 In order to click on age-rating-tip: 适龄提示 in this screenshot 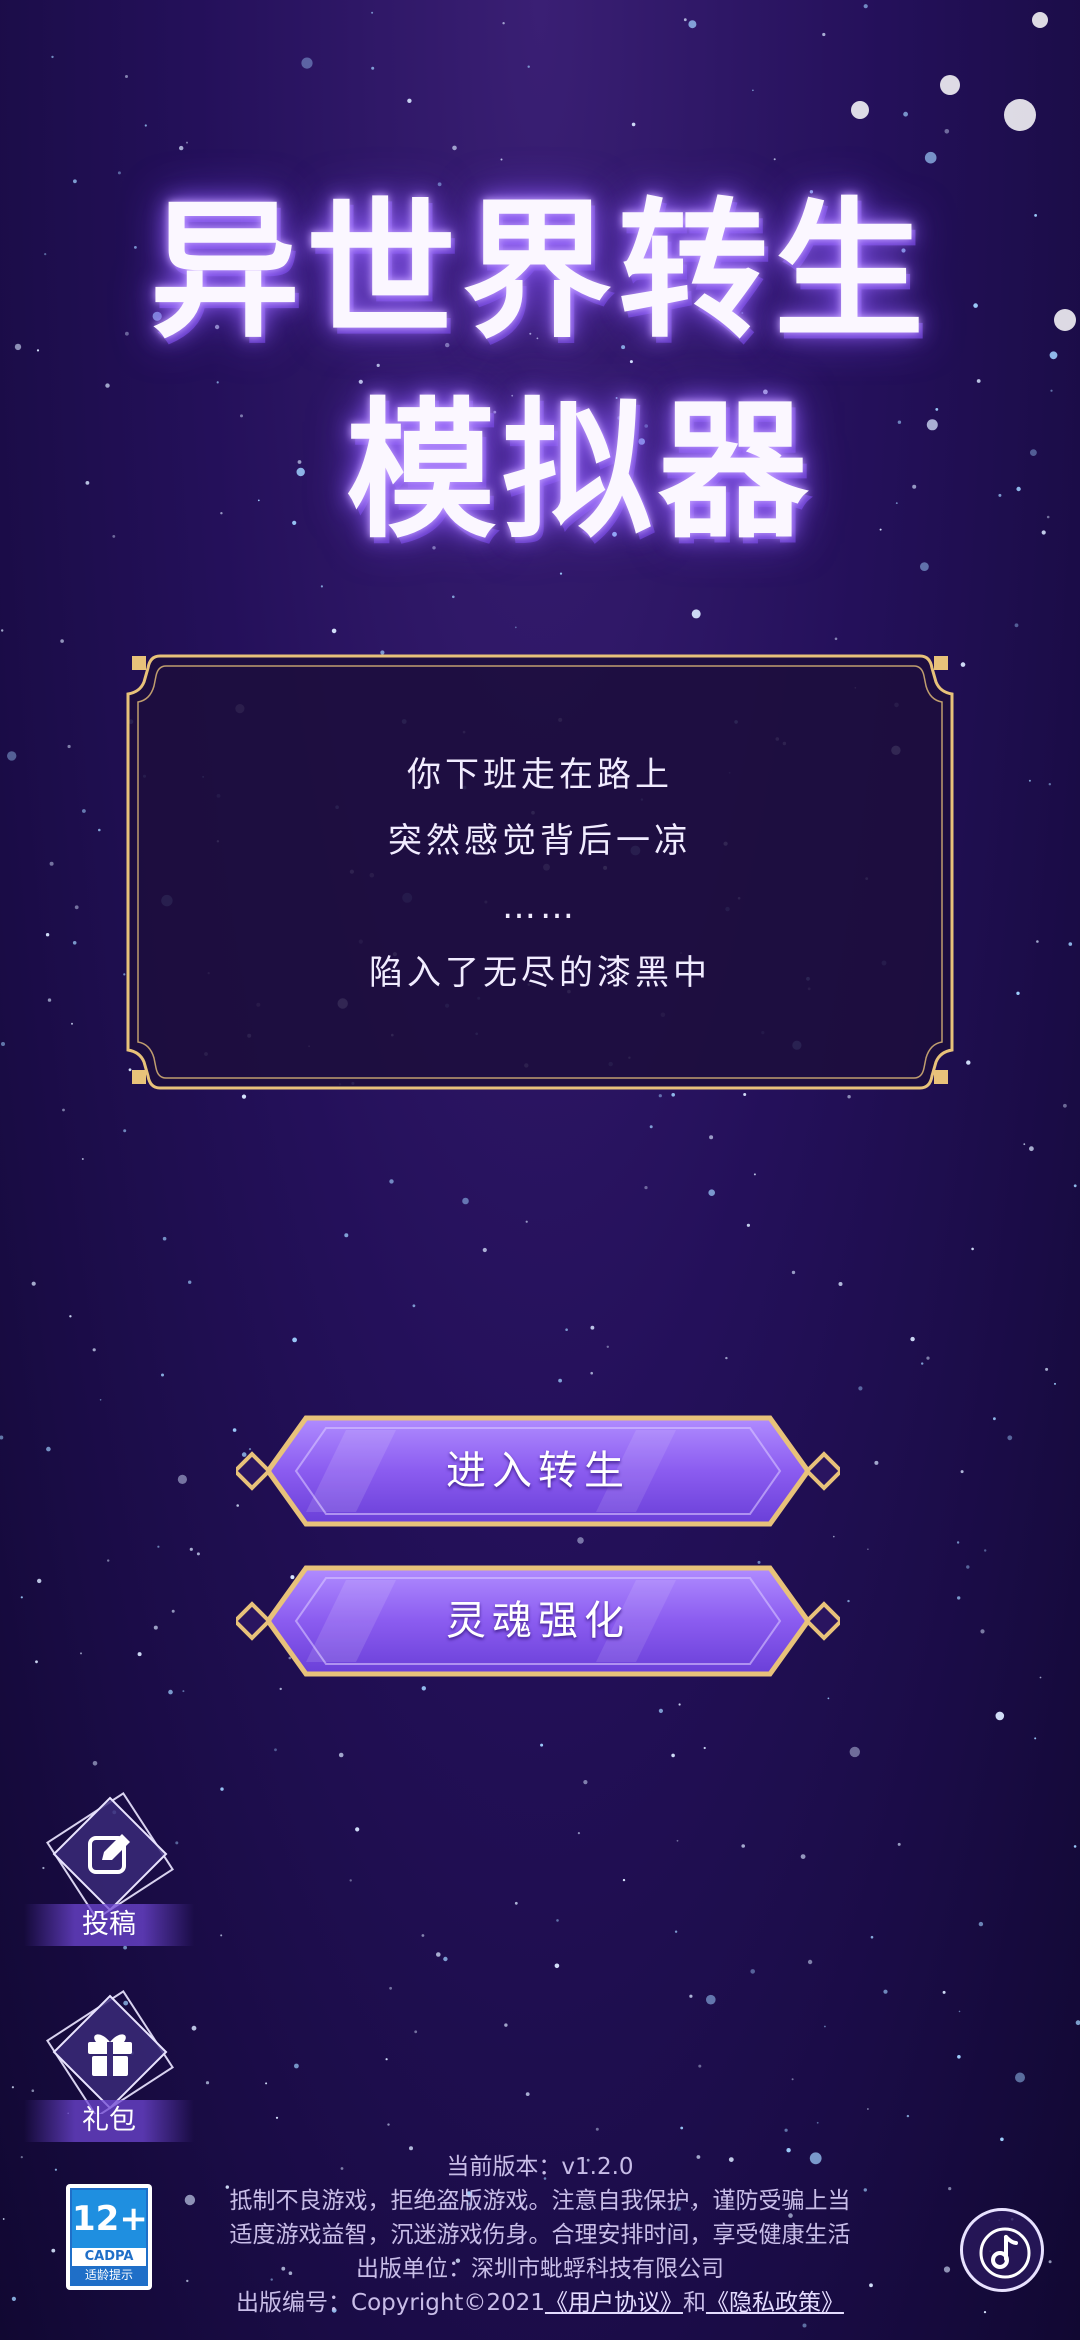, I will do `click(109, 2275)`.